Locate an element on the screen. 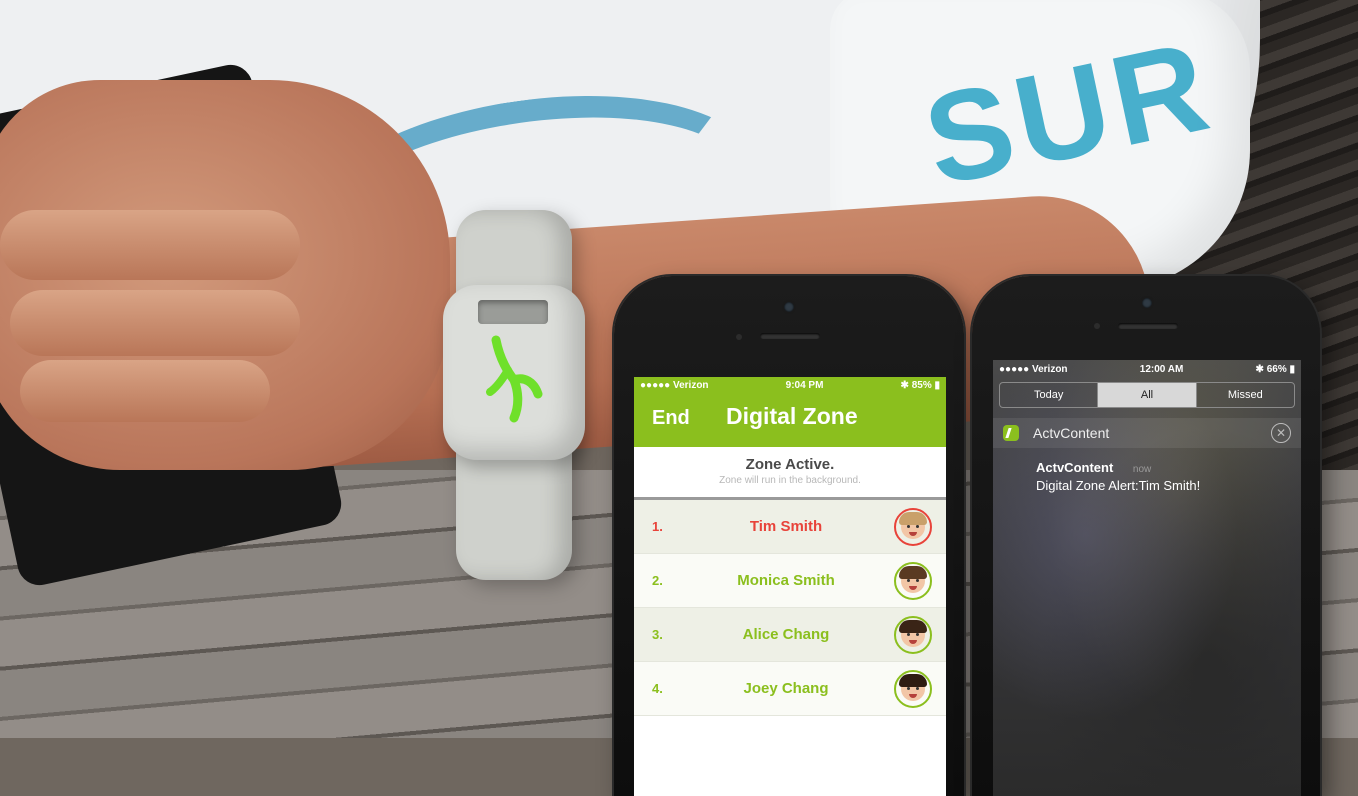  page-title: Digital Zone is located at coordinates (792, 416).